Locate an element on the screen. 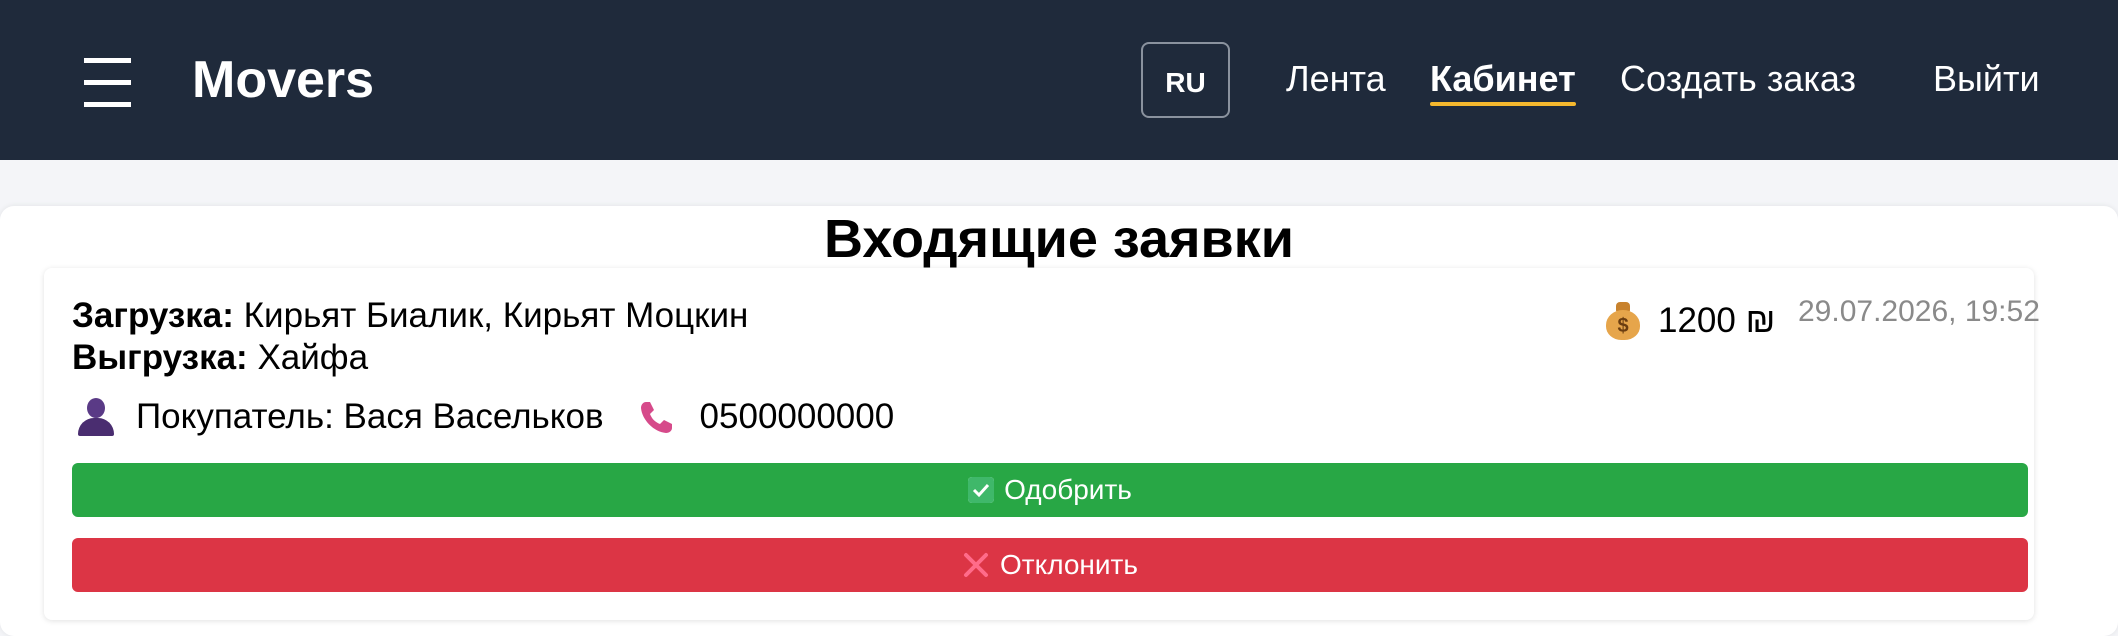 The image size is (2118, 636). cross-icon is located at coordinates (976, 565).